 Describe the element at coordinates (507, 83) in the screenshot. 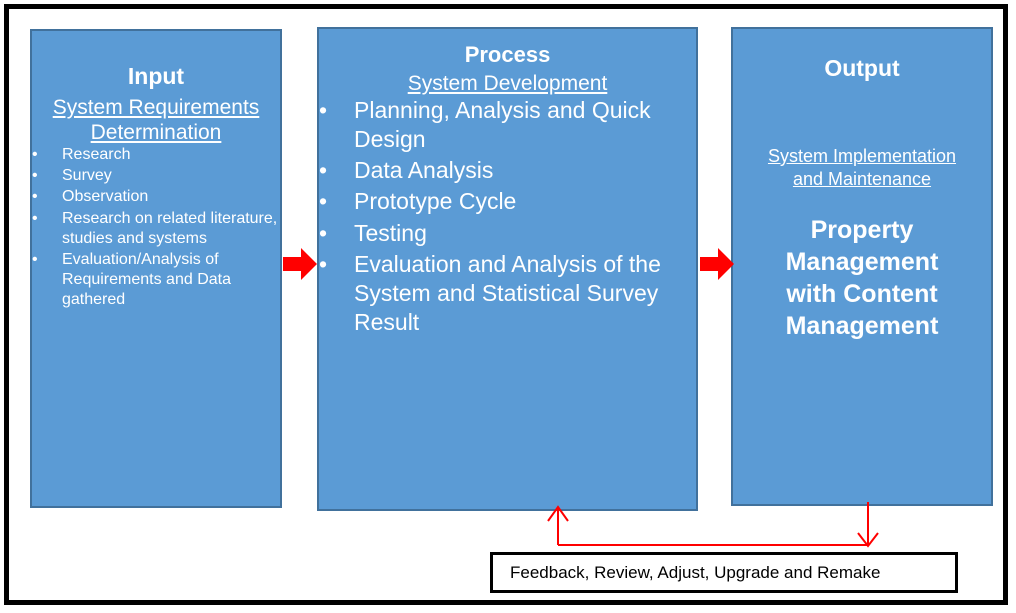

I see `process-box-subtitle: System Development` at that location.